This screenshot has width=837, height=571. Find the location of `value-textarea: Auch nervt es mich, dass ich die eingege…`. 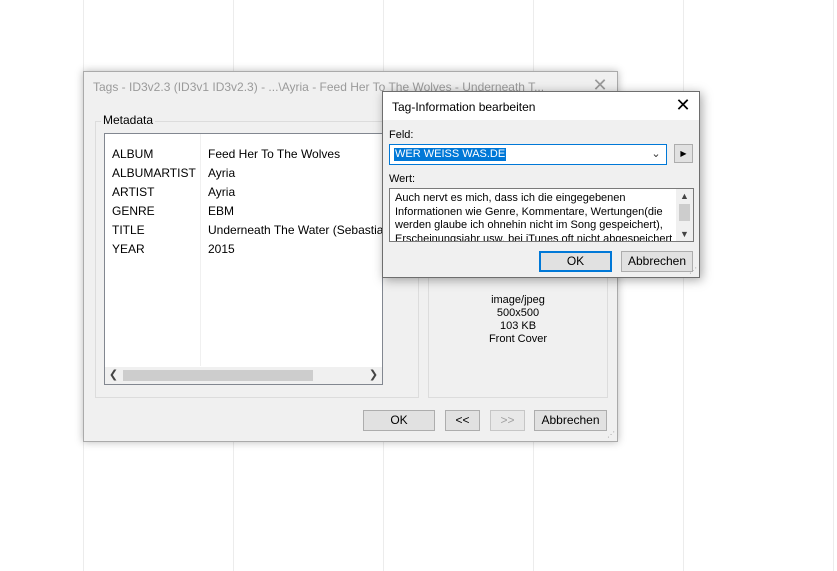

value-textarea: Auch nervt es mich, dass ich die eingege… is located at coordinates (541, 215).